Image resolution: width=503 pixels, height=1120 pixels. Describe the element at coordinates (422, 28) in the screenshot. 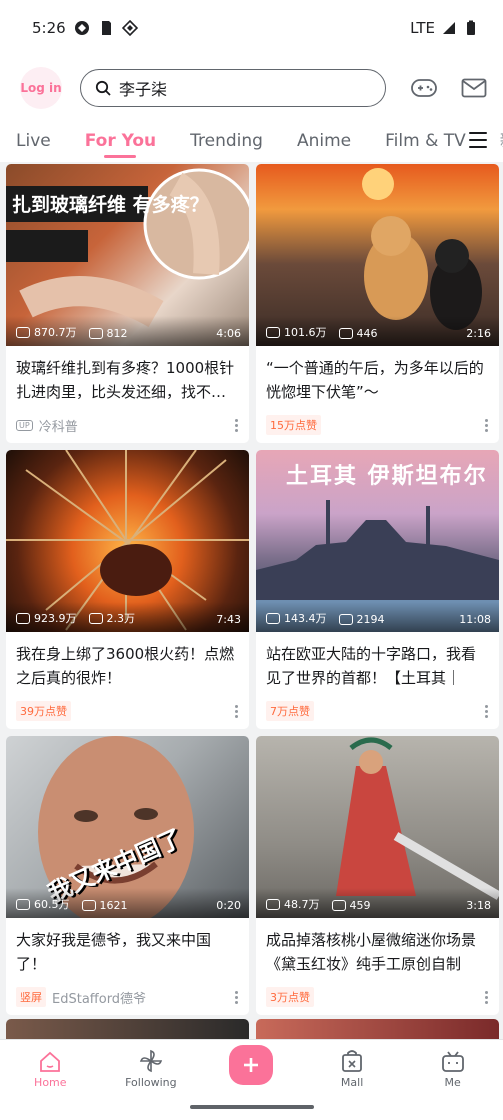

I see `network-type: LTE` at that location.